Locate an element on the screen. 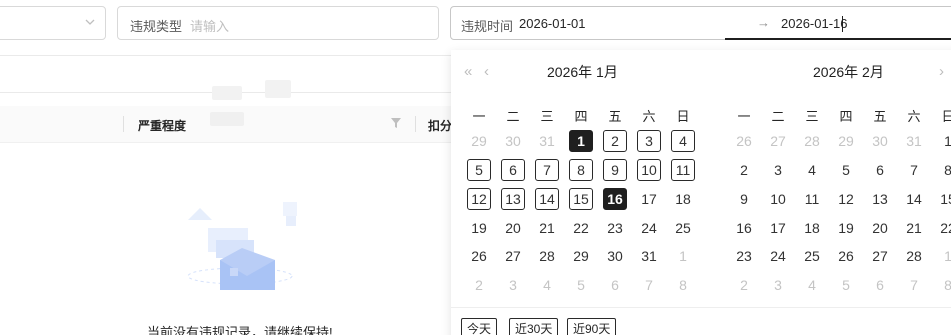 Image resolution: width=951 pixels, height=335 pixels. end-date-input: 2026-01-16 is located at coordinates (814, 23).